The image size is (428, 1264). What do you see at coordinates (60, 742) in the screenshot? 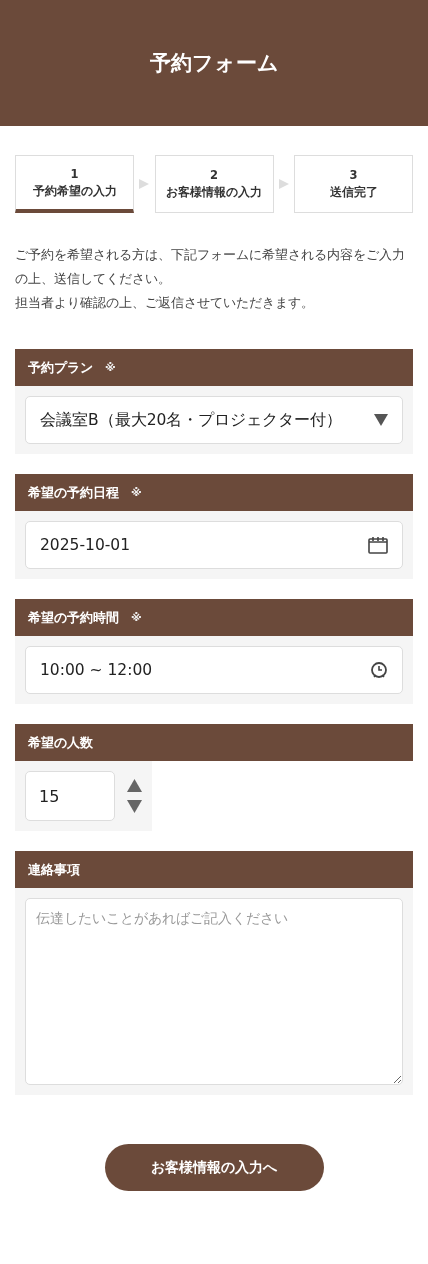
I see `field-label: 希望の人数` at bounding box center [60, 742].